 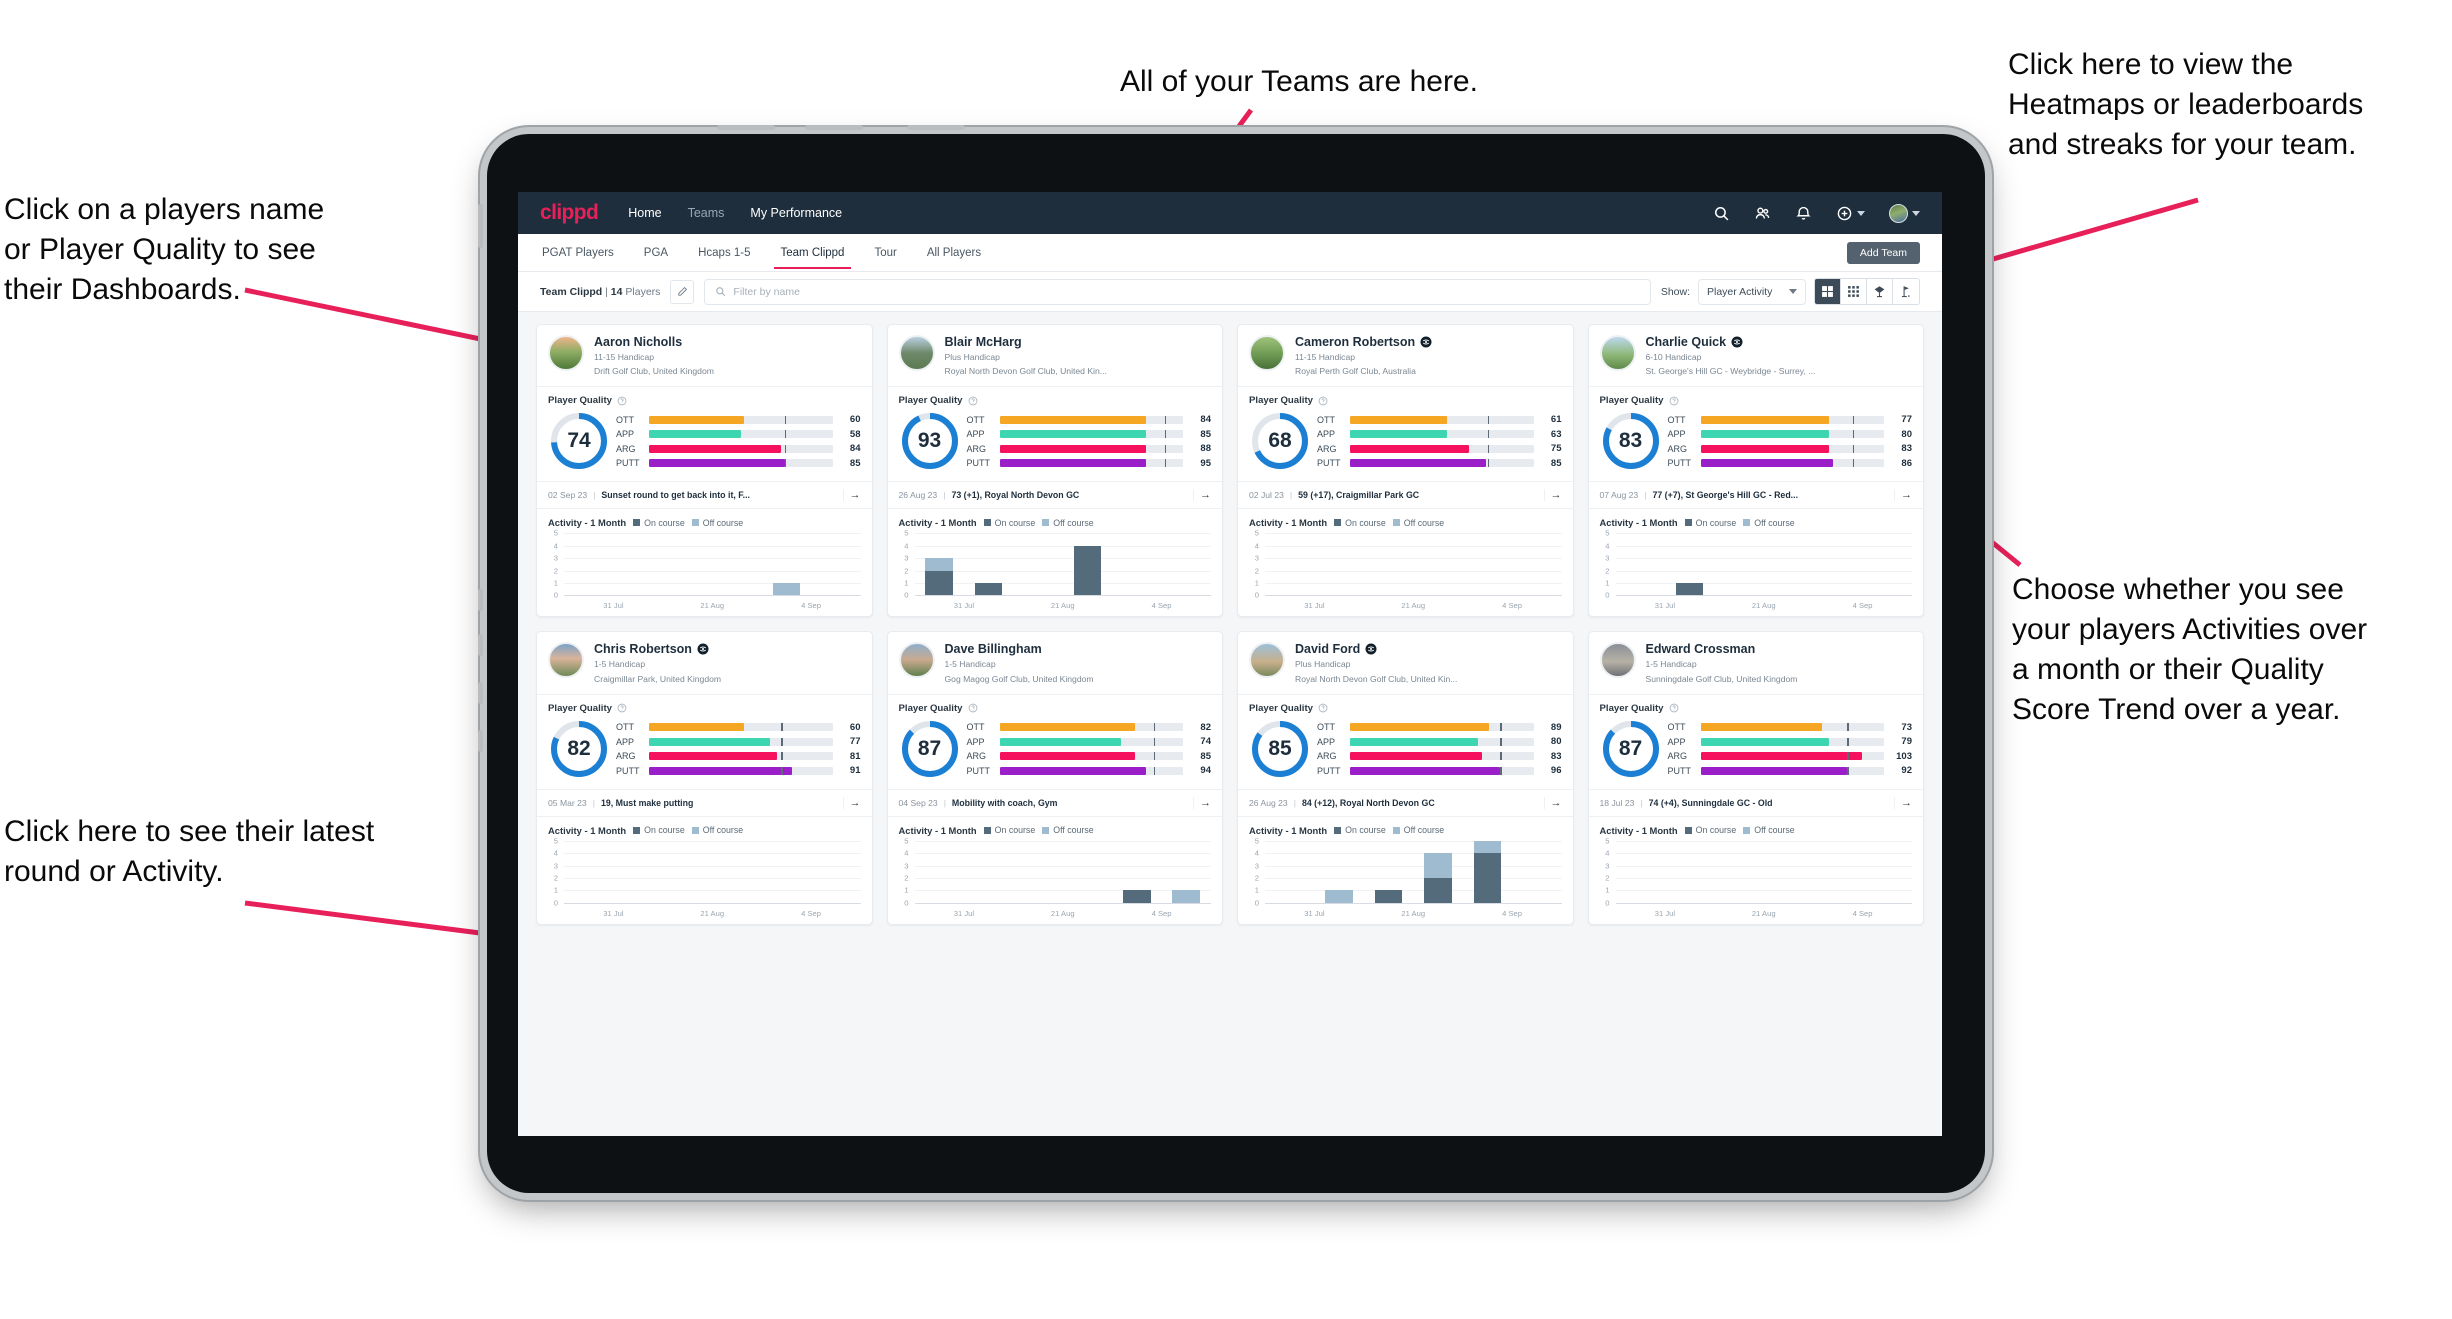 What do you see at coordinates (1405, 752) in the screenshot?
I see `player-quality-body: 85 OTT 89 APP 80 ARG 83 PUTT 96` at bounding box center [1405, 752].